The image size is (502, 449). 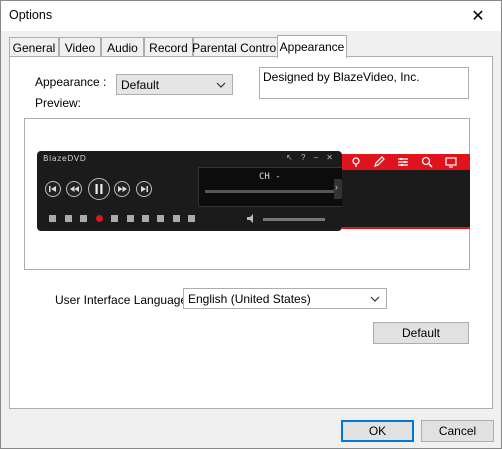 What do you see at coordinates (53, 189) in the screenshot?
I see `previous-icon` at bounding box center [53, 189].